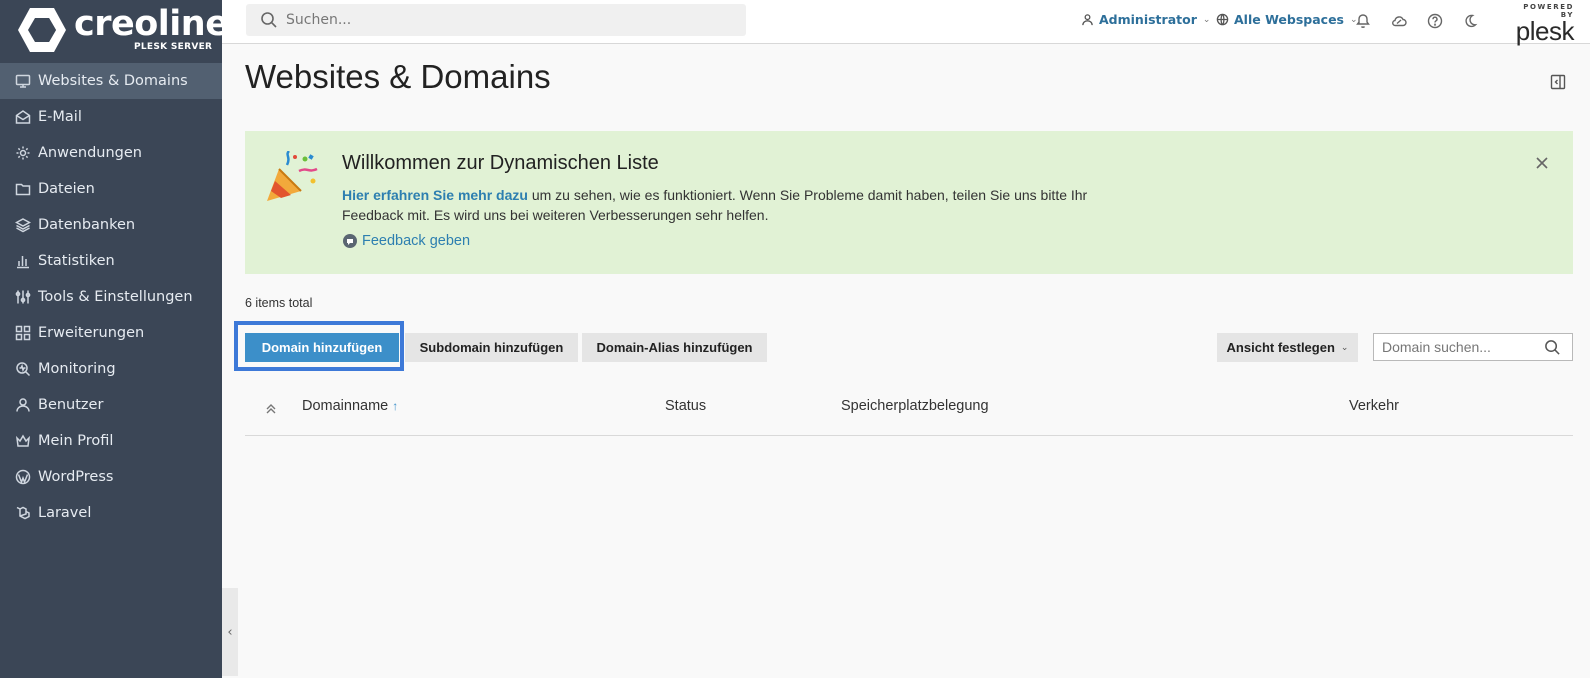 Image resolution: width=1590 pixels, height=678 pixels. I want to click on user-menu: Administrator ⌄, so click(1145, 19).